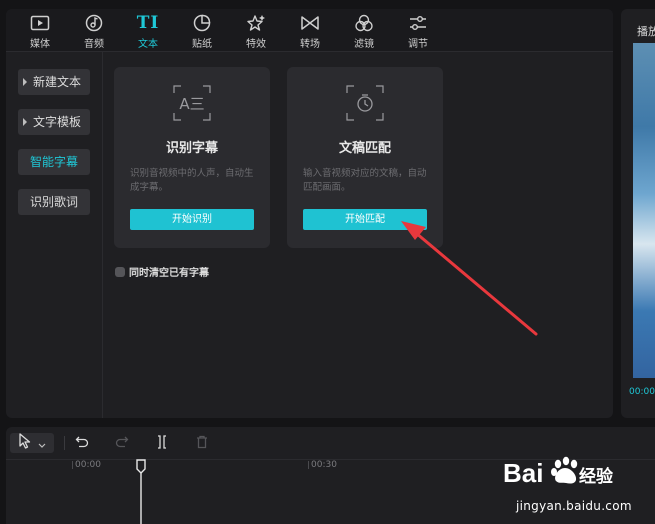 The height and width of the screenshot is (524, 655). Describe the element at coordinates (364, 148) in the screenshot. I see `card-title: 文稿匹配` at that location.